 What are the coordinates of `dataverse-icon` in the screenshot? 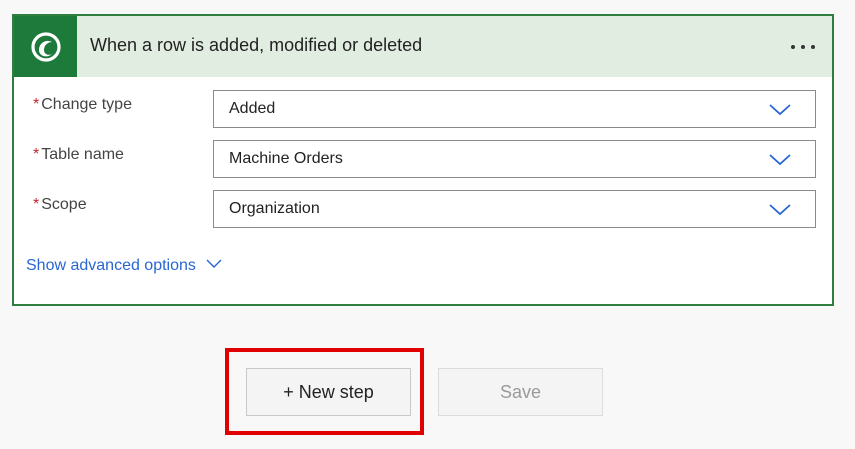 It's located at (46, 47).